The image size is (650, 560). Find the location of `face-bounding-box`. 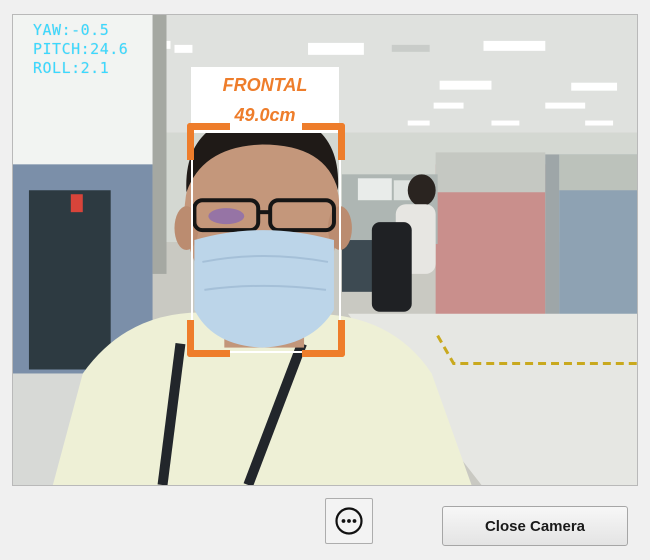

face-bounding-box is located at coordinates (266, 240).